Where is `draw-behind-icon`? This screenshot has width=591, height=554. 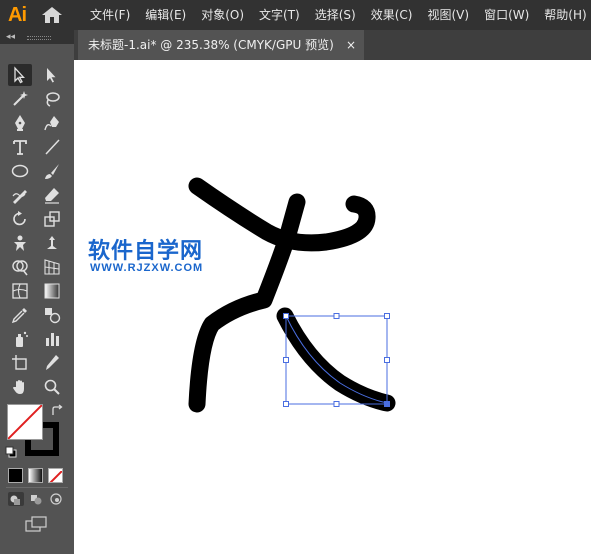 draw-behind-icon is located at coordinates (36, 499).